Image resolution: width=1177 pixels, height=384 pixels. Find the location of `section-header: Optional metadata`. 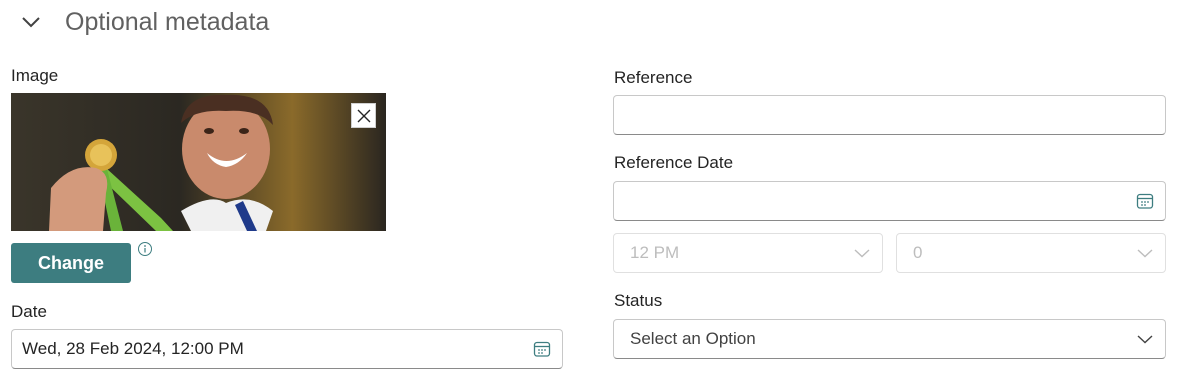

section-header: Optional metadata is located at coordinates (143, 22).